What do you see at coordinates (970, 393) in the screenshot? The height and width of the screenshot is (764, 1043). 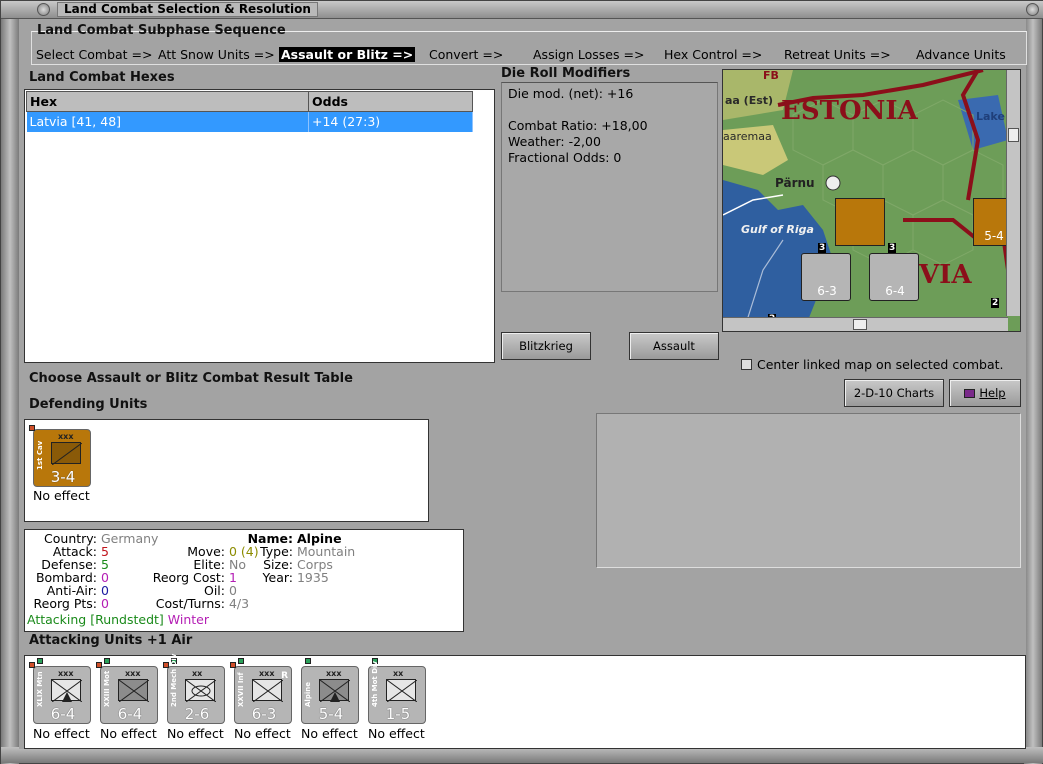 I see `book-icon` at bounding box center [970, 393].